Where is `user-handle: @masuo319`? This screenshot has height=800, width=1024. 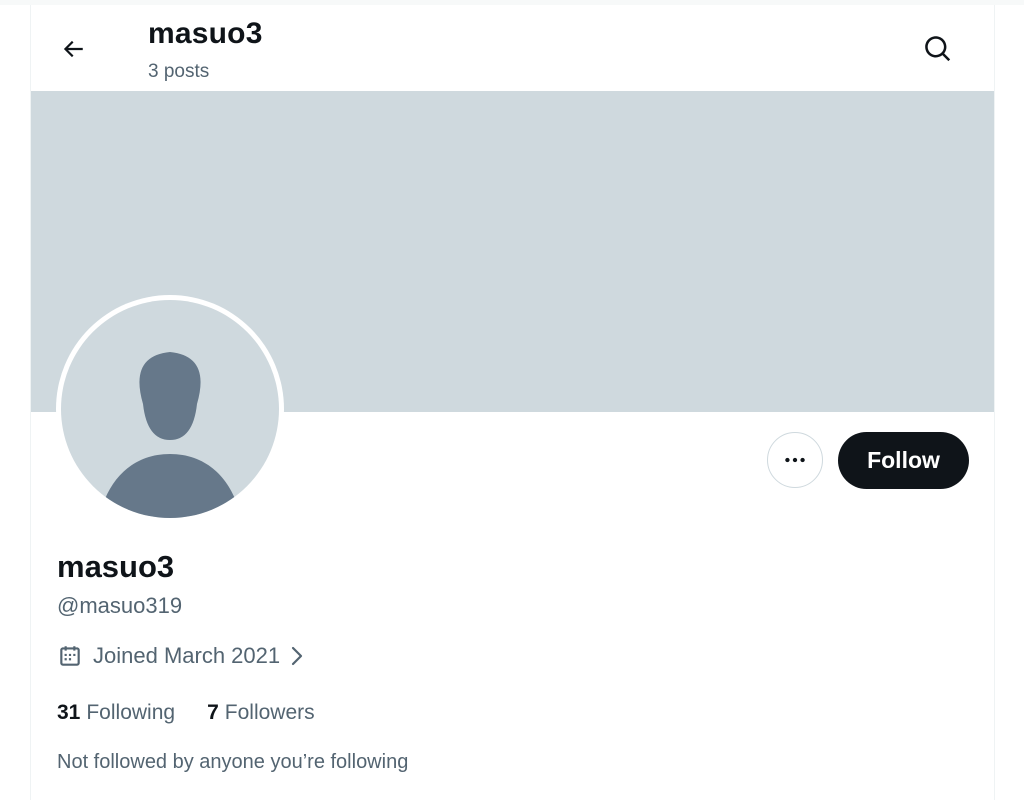
user-handle: @masuo319 is located at coordinates (120, 605).